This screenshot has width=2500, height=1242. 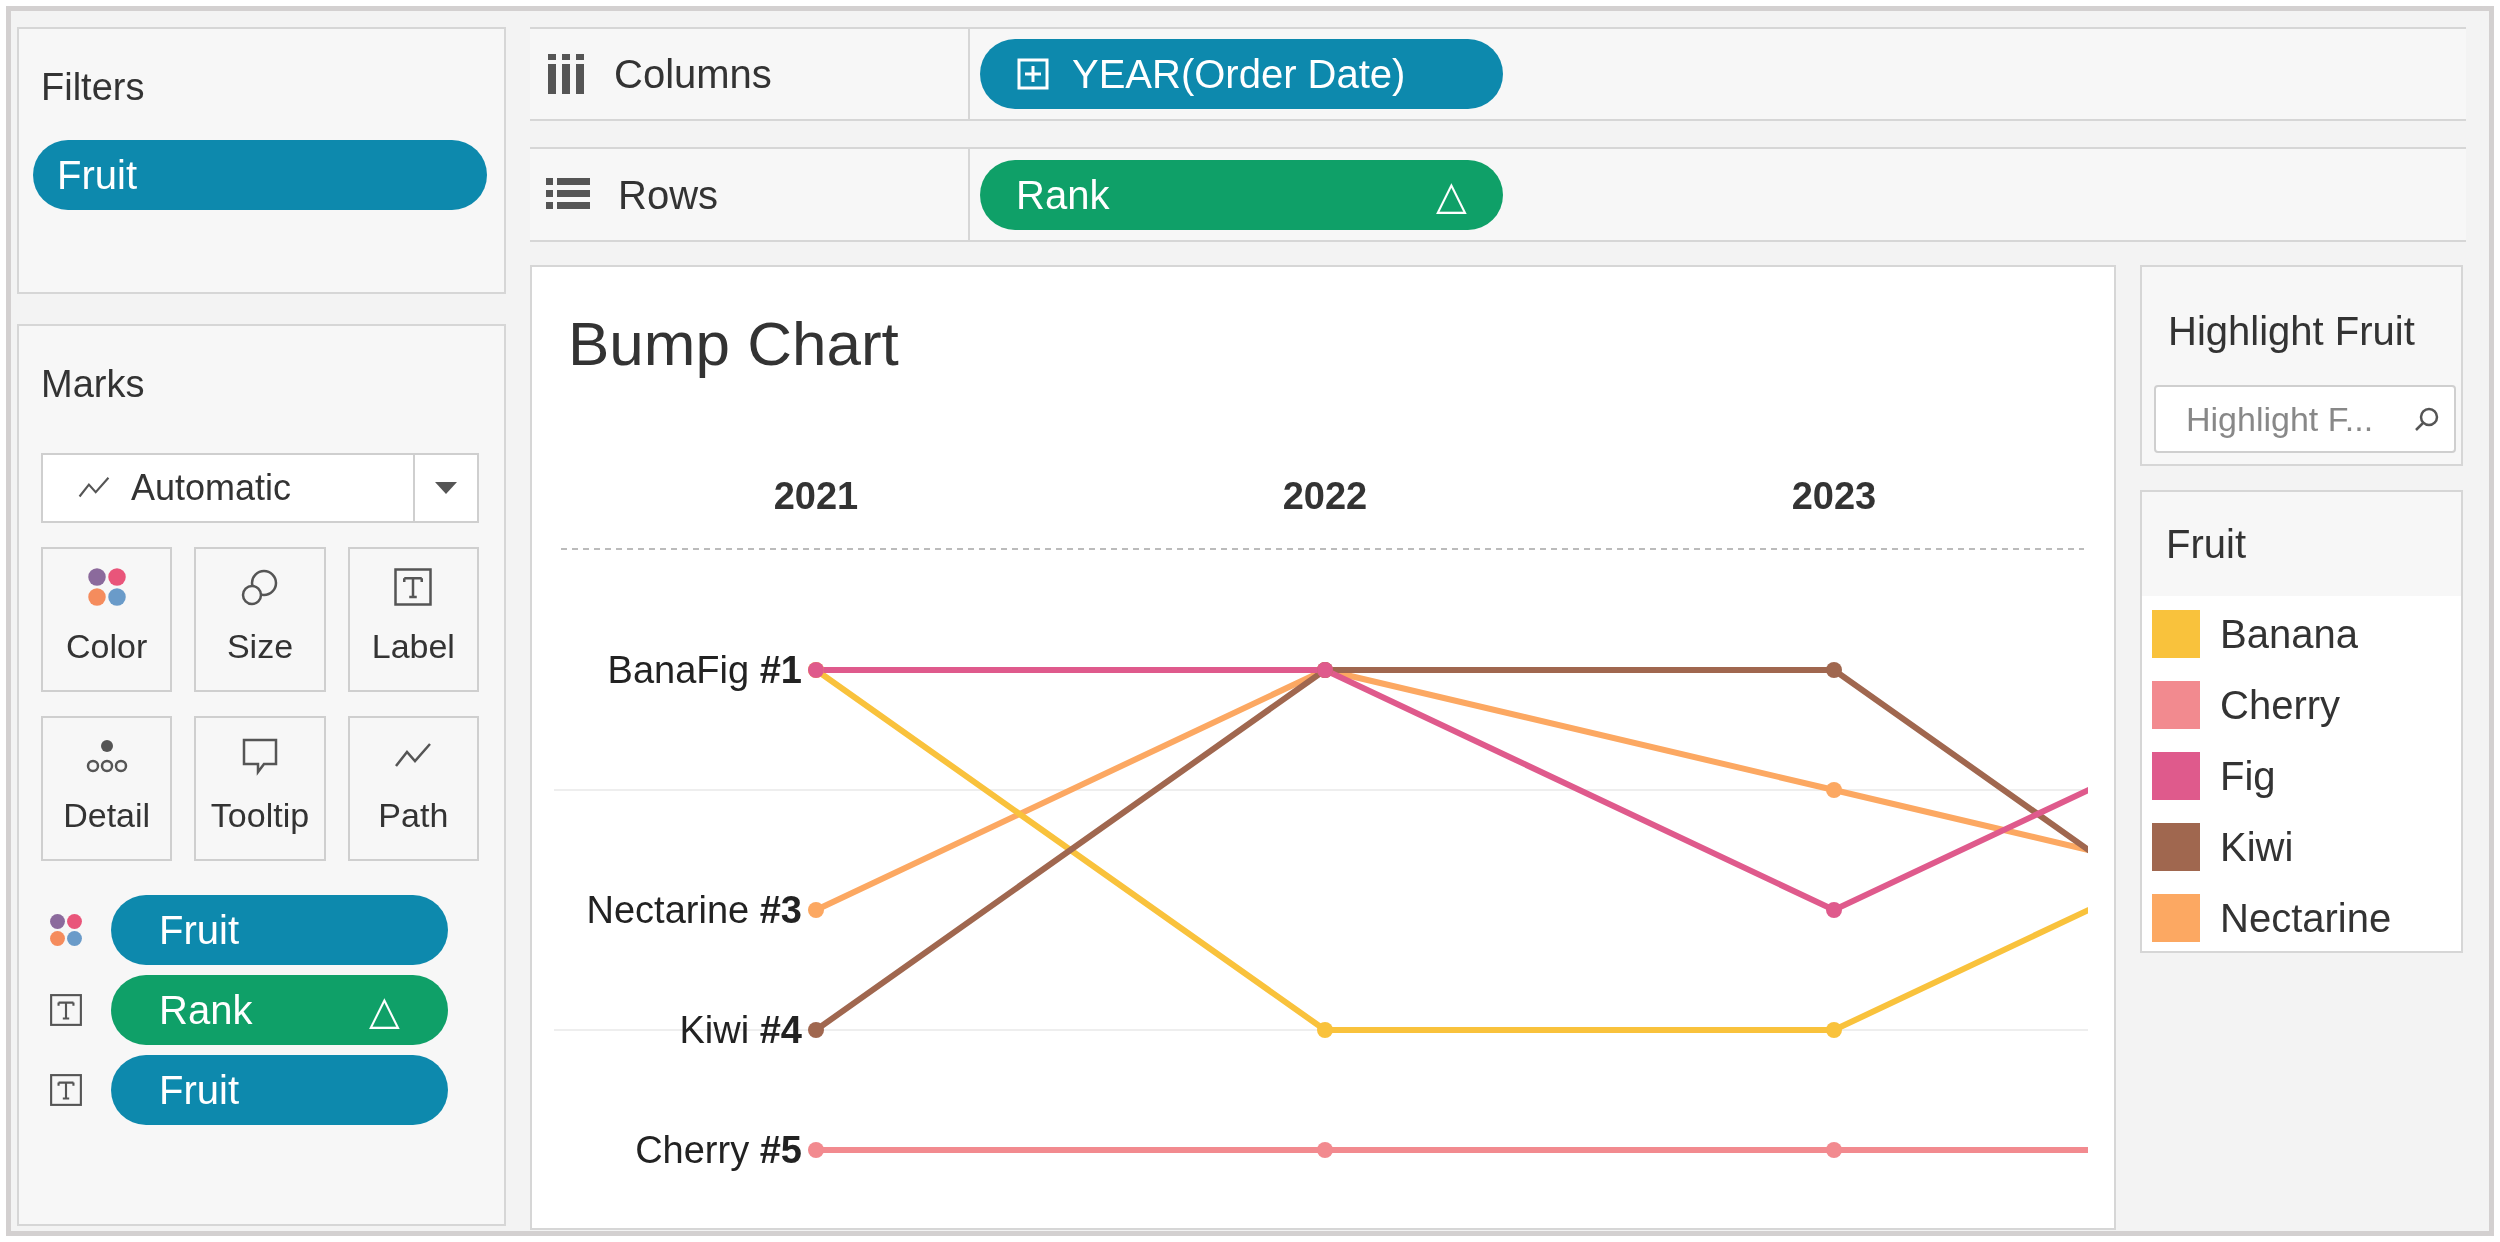 What do you see at coordinates (718, 1150) in the screenshot?
I see `point-label: Cherry #5` at bounding box center [718, 1150].